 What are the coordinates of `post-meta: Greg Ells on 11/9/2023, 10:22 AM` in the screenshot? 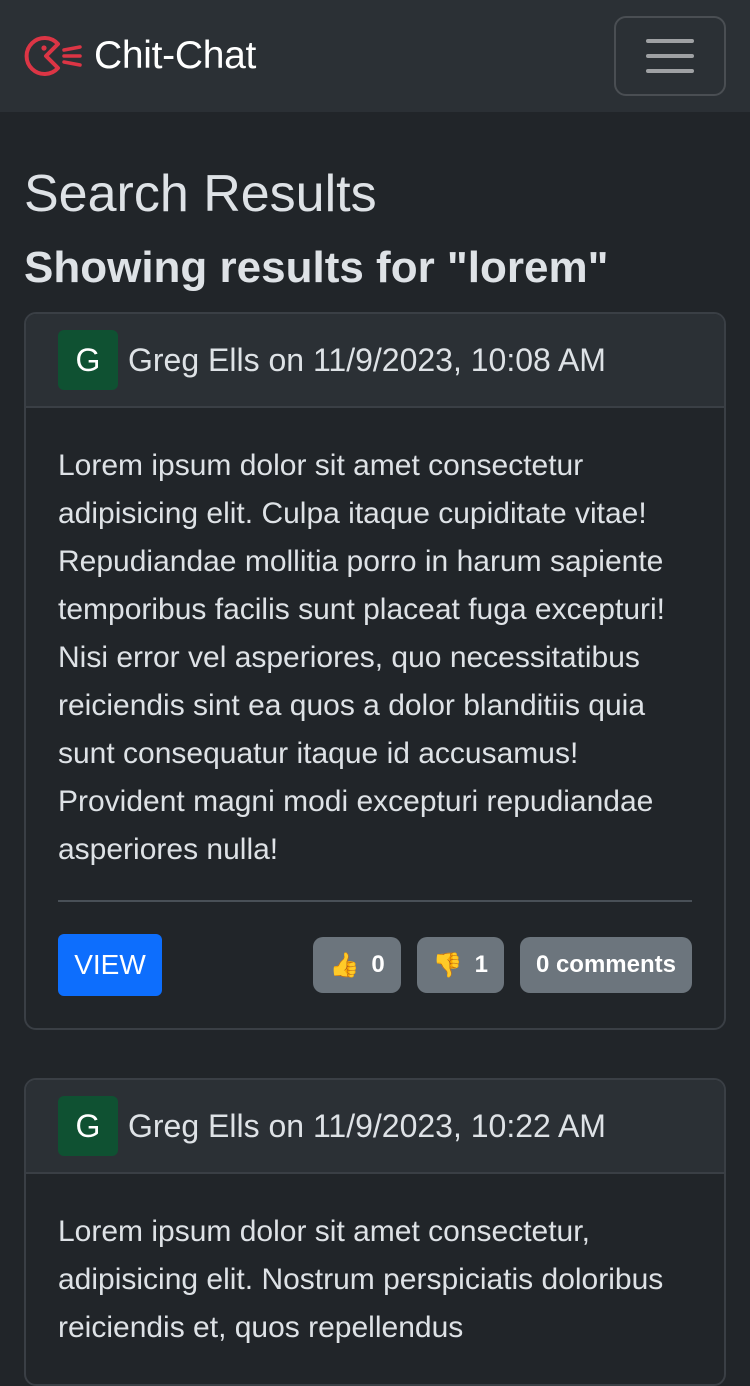 It's located at (367, 1125).